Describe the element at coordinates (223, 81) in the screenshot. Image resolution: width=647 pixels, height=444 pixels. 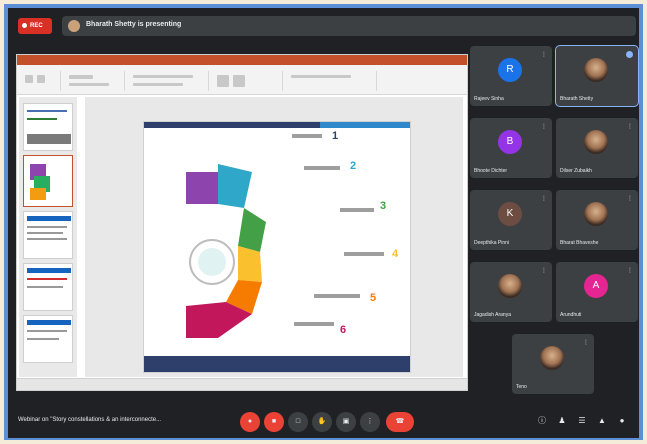
I see `shapes-icon` at that location.